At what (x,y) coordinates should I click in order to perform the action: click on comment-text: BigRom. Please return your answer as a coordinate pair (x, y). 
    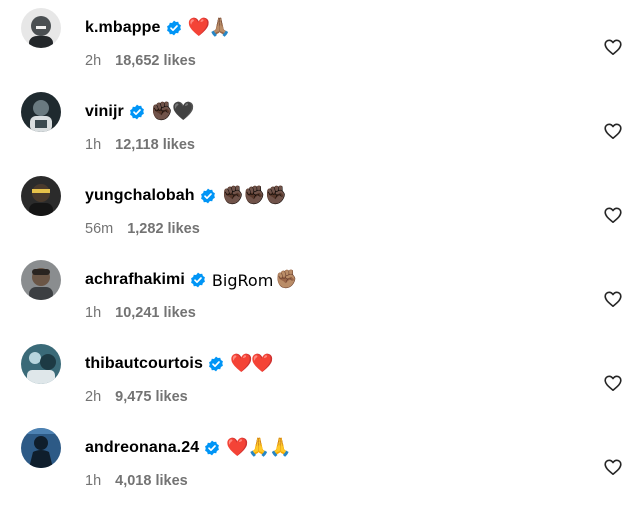
    Looking at the image, I should click on (242, 280).